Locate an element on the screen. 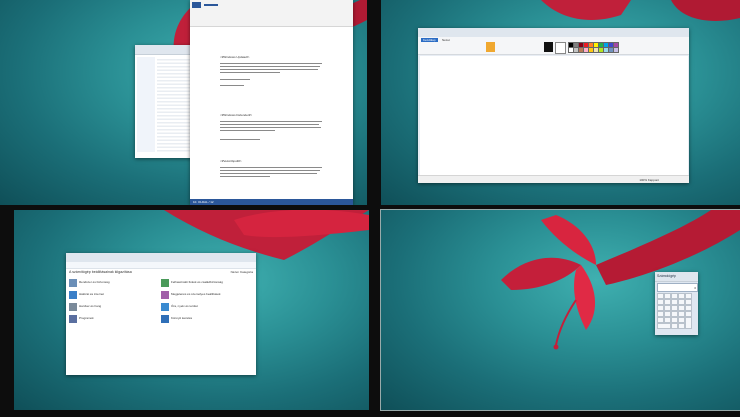  clock-icon is located at coordinates (165, 307).